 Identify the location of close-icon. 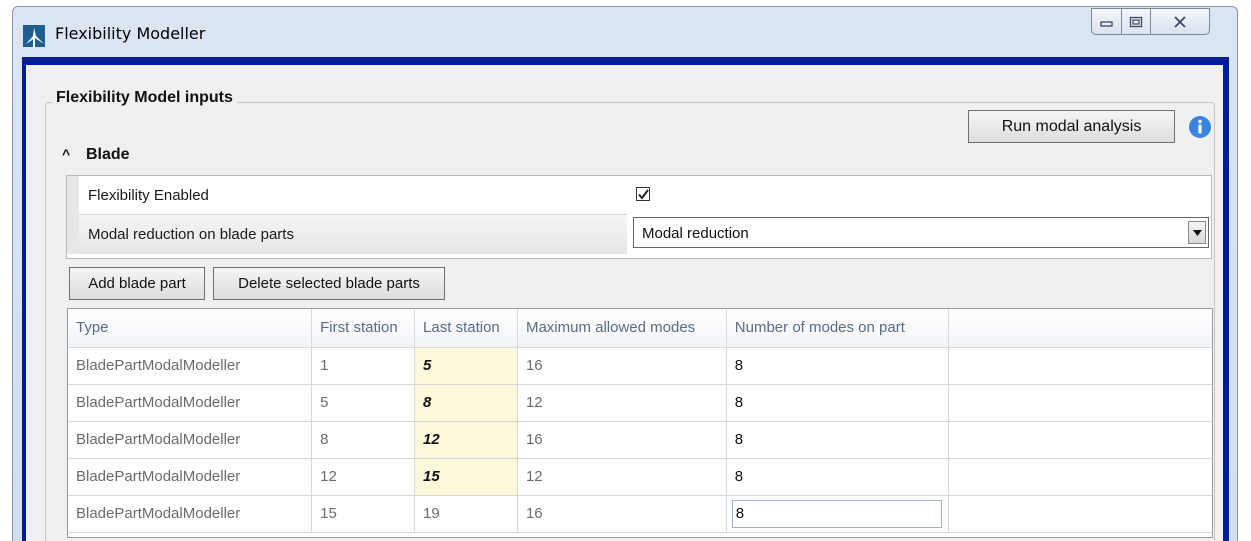
(1180, 21).